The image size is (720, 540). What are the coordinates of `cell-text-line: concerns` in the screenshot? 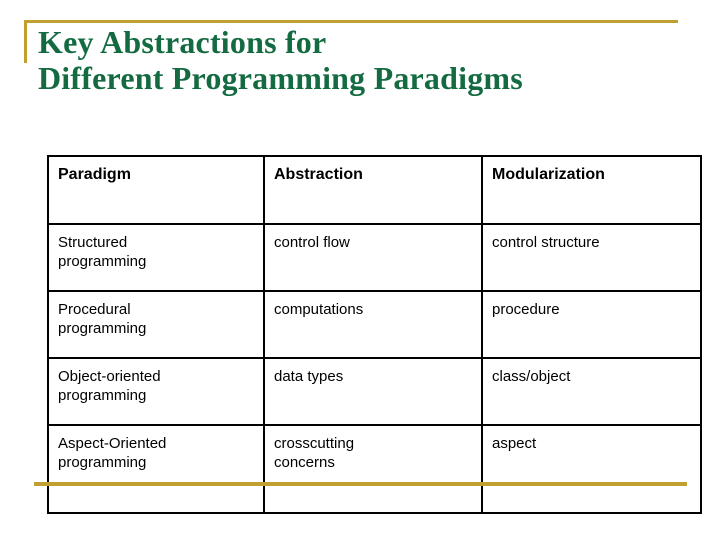 It's located at (304, 462).